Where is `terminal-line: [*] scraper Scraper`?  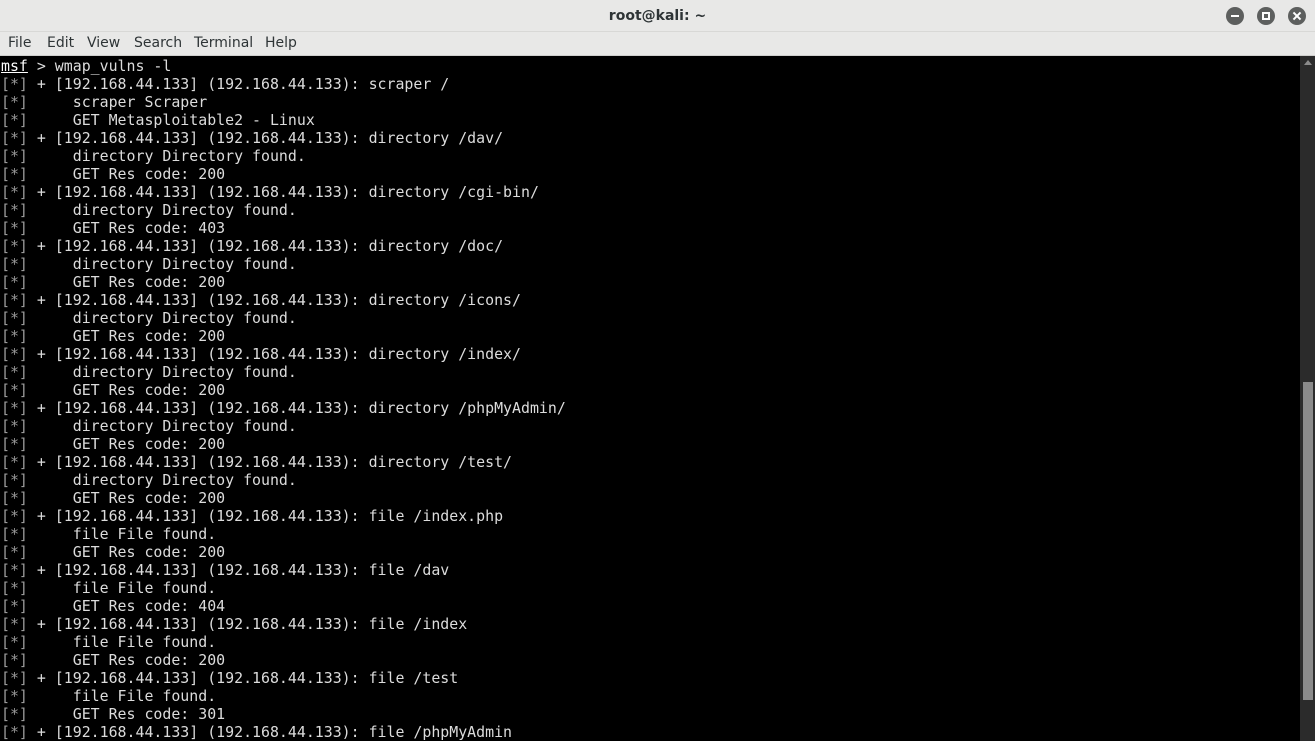 terminal-line: [*] scraper Scraper is located at coordinates (104, 102).